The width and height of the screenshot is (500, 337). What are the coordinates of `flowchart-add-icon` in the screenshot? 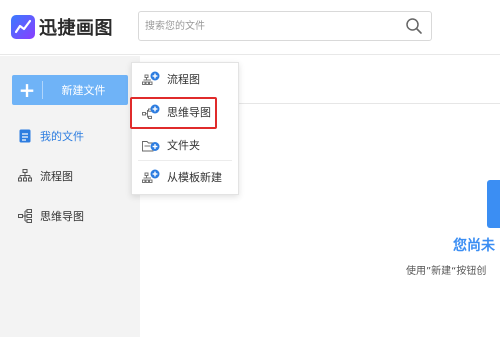 It's located at (151, 79).